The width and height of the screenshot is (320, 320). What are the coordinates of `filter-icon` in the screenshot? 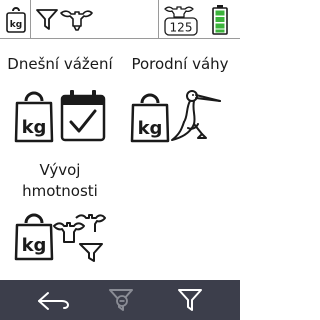 It's located at (190, 300).